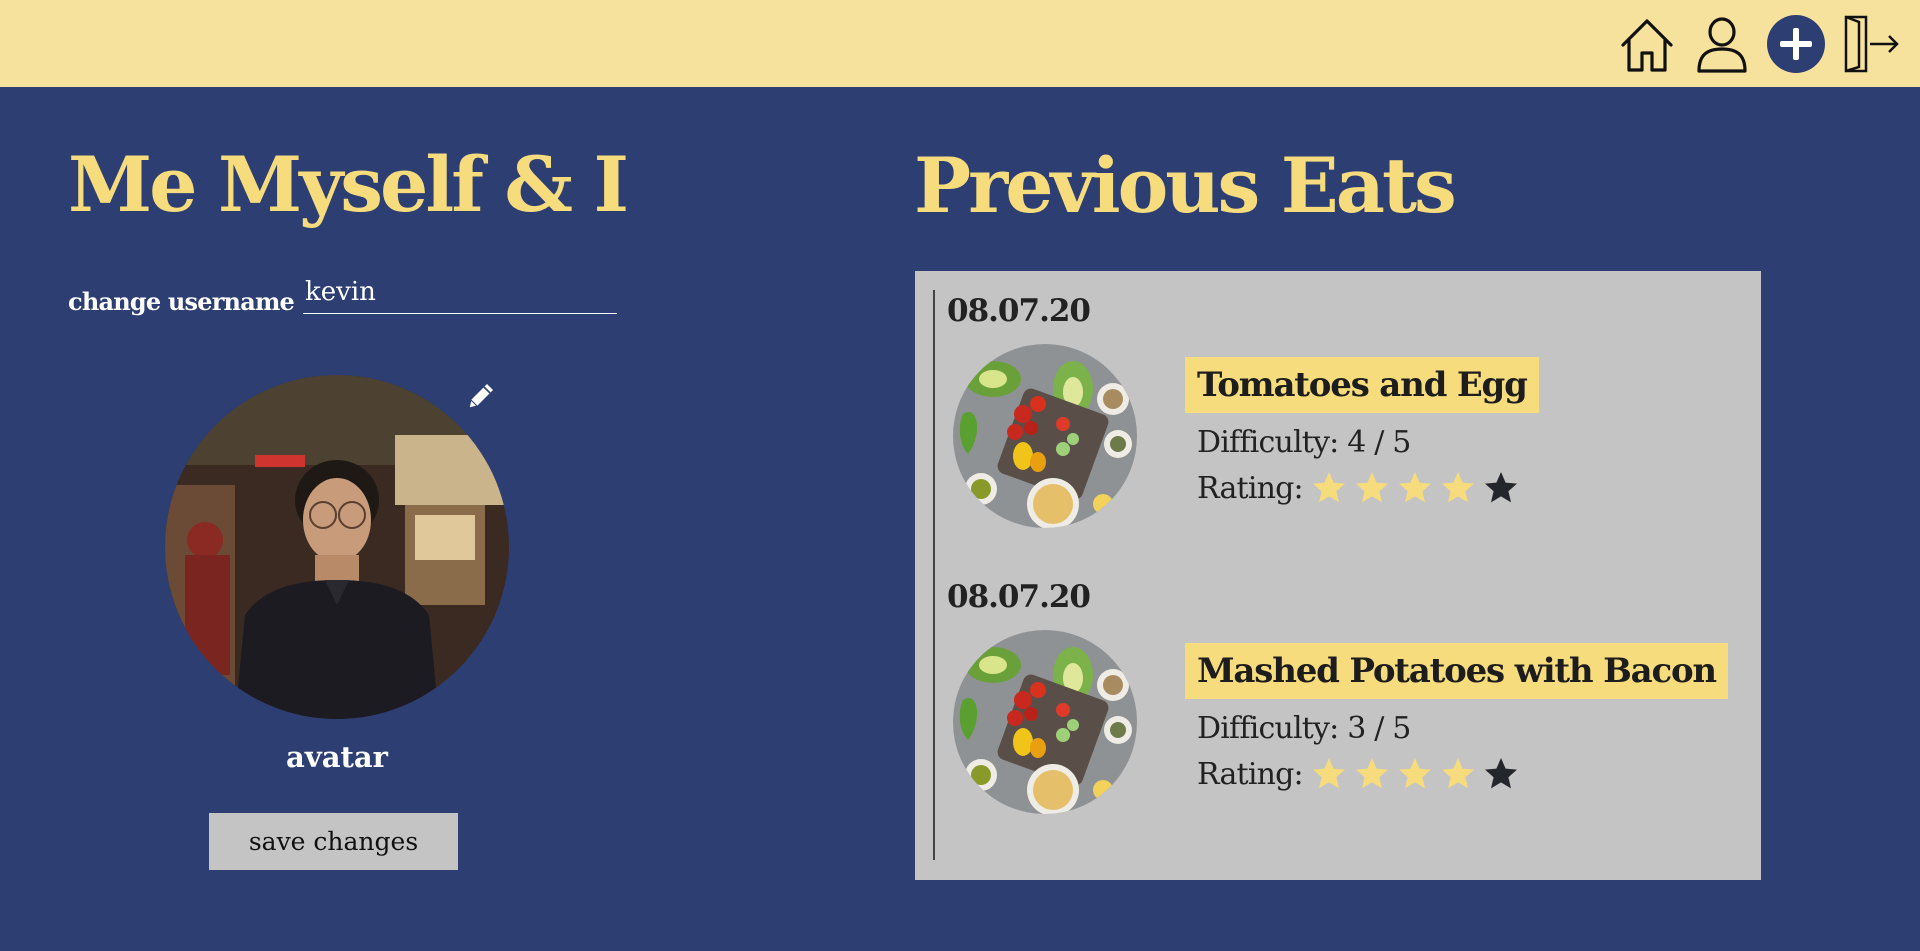 Image resolution: width=1920 pixels, height=951 pixels. Describe the element at coordinates (1304, 442) in the screenshot. I see `difficulty-text: Difficulty: 4 / 5` at that location.